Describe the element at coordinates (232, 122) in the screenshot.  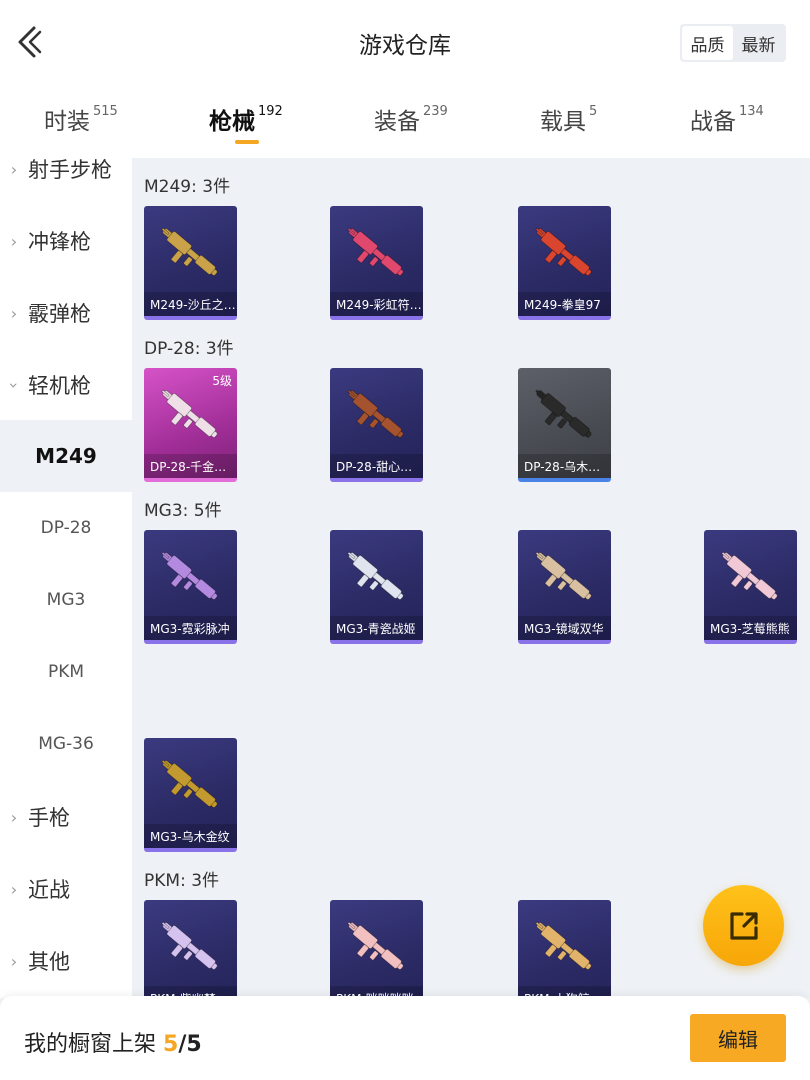
I see `tab-label: 枪械` at that location.